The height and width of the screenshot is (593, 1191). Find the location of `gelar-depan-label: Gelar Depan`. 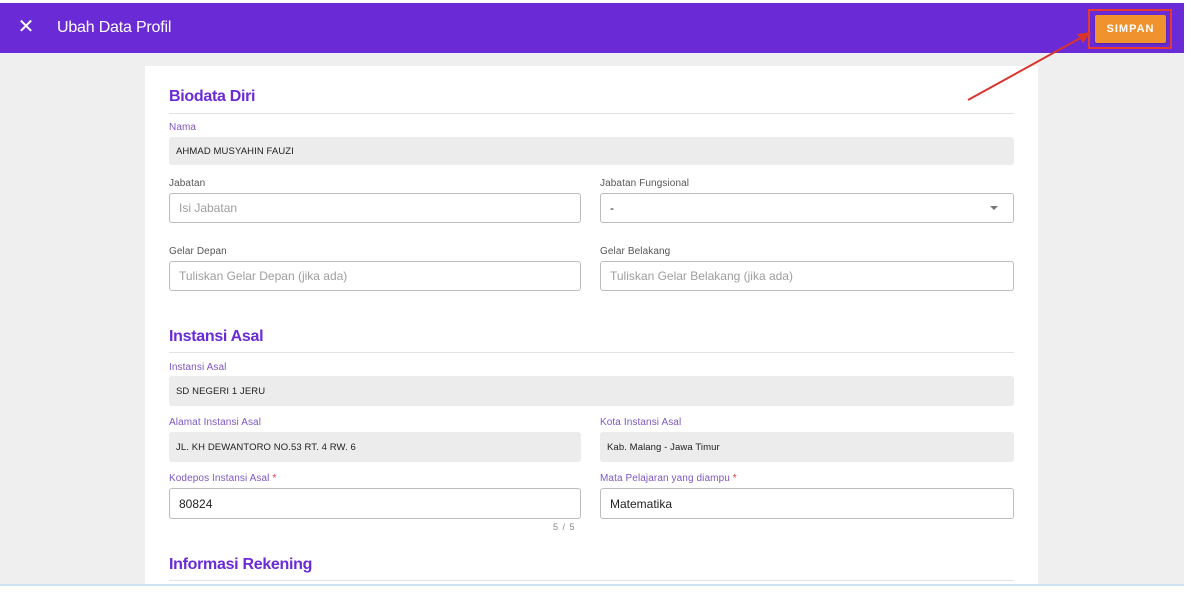

gelar-depan-label: Gelar Depan is located at coordinates (198, 251).